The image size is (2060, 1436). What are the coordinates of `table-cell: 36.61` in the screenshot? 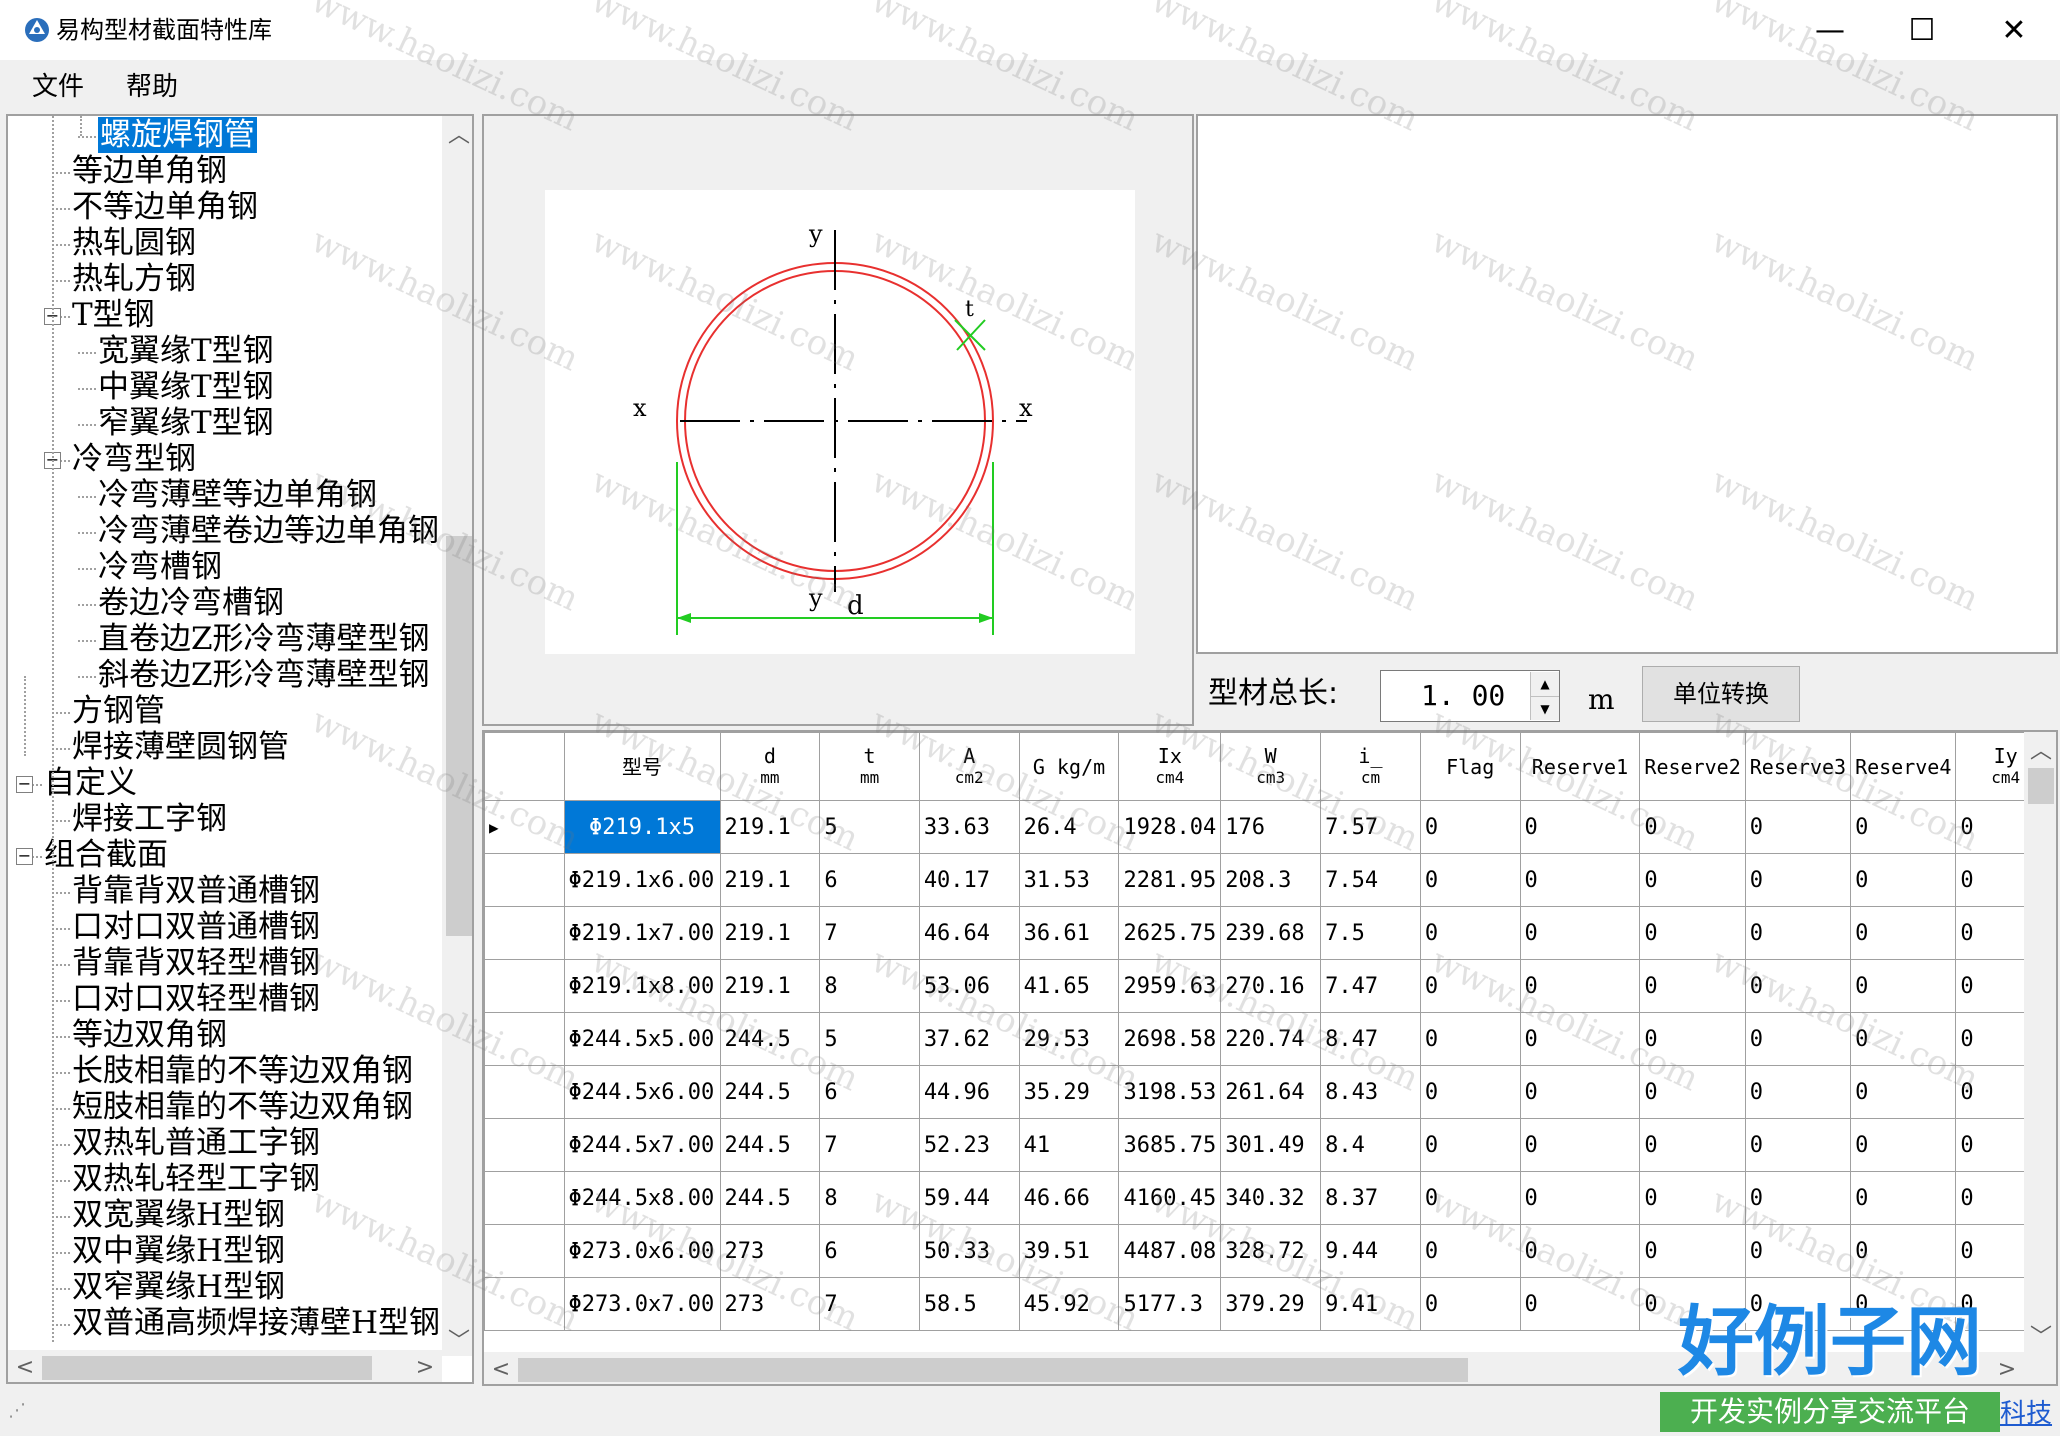 It's located at (1069, 933).